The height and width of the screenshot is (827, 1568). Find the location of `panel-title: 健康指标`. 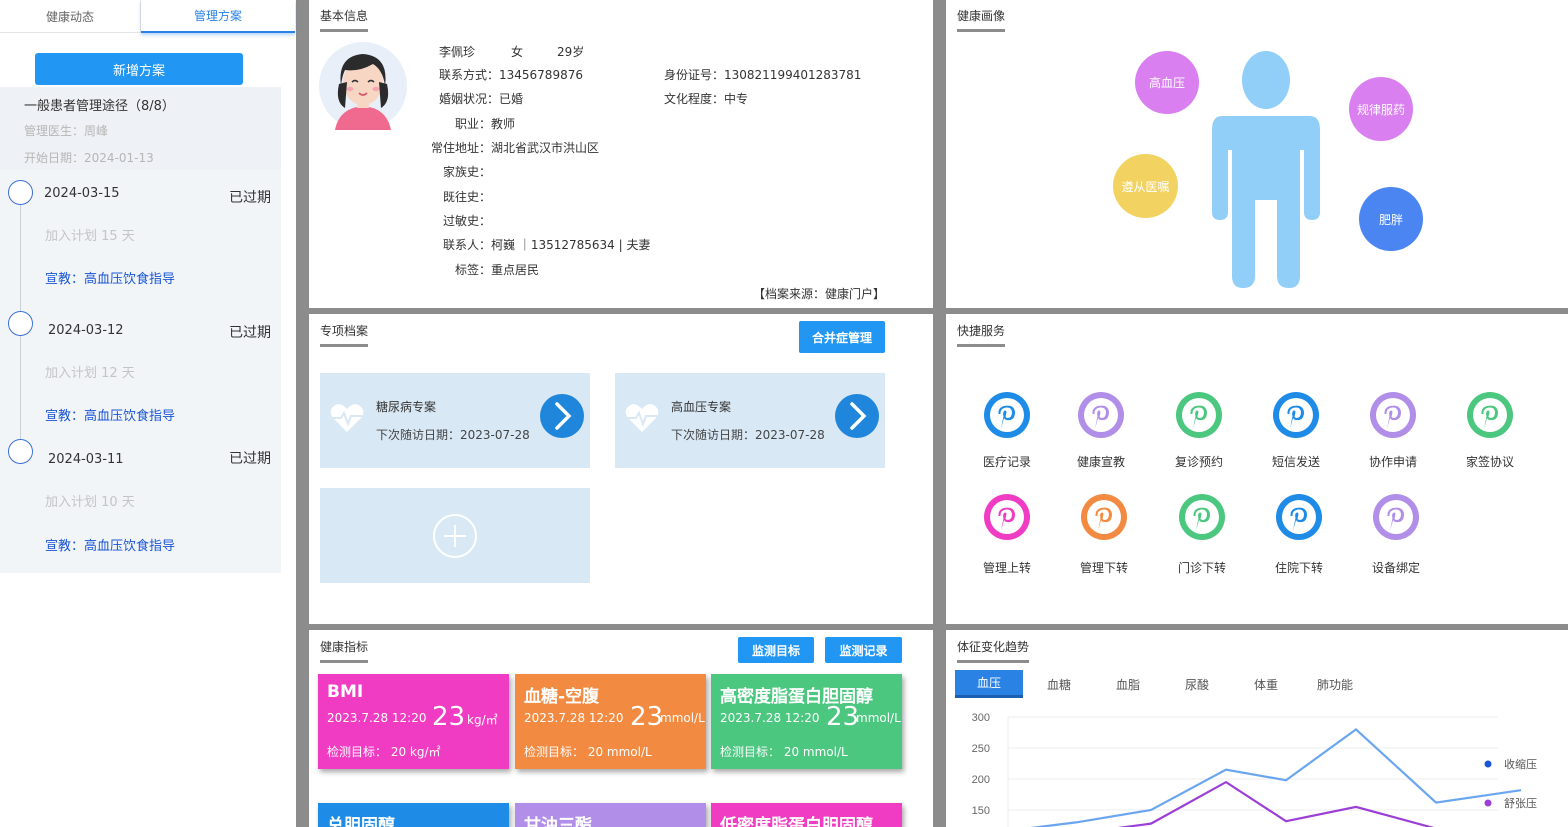

panel-title: 健康指标 is located at coordinates (344, 650).